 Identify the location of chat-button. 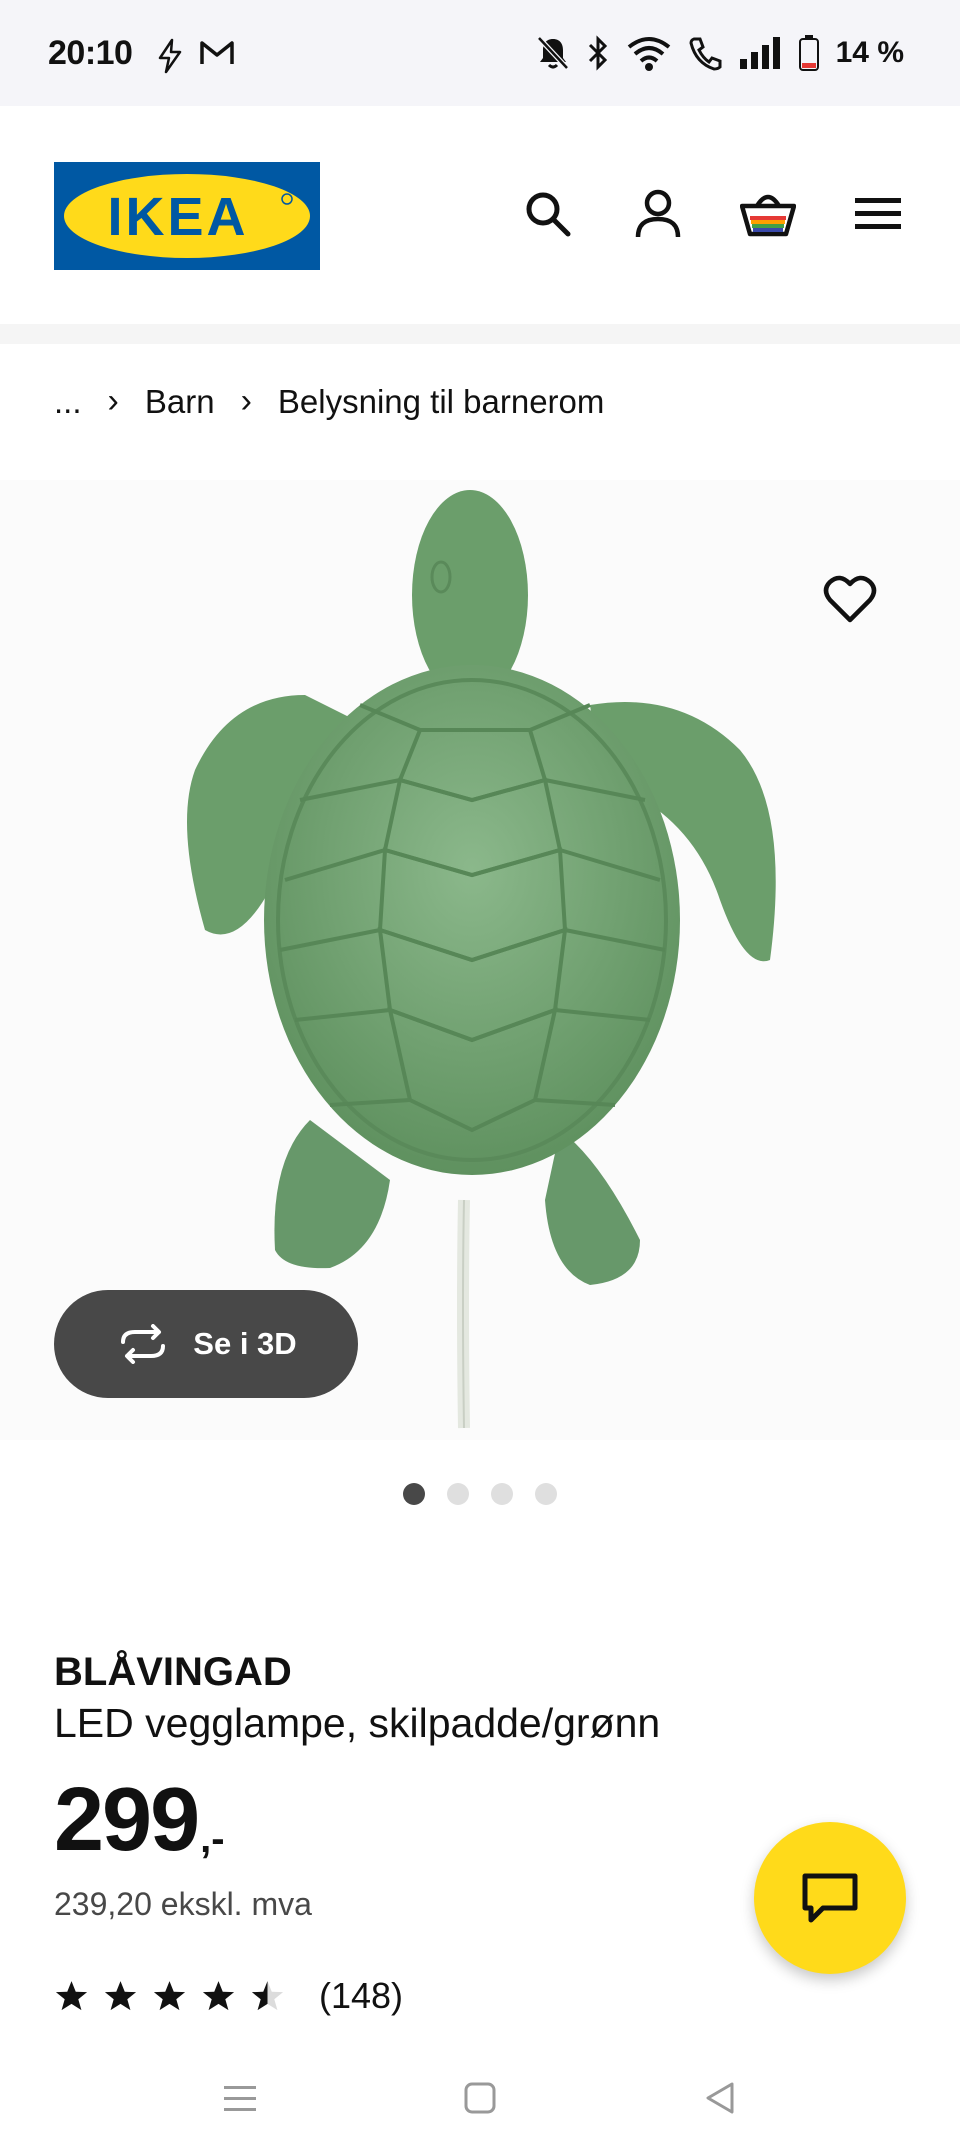
(830, 1898).